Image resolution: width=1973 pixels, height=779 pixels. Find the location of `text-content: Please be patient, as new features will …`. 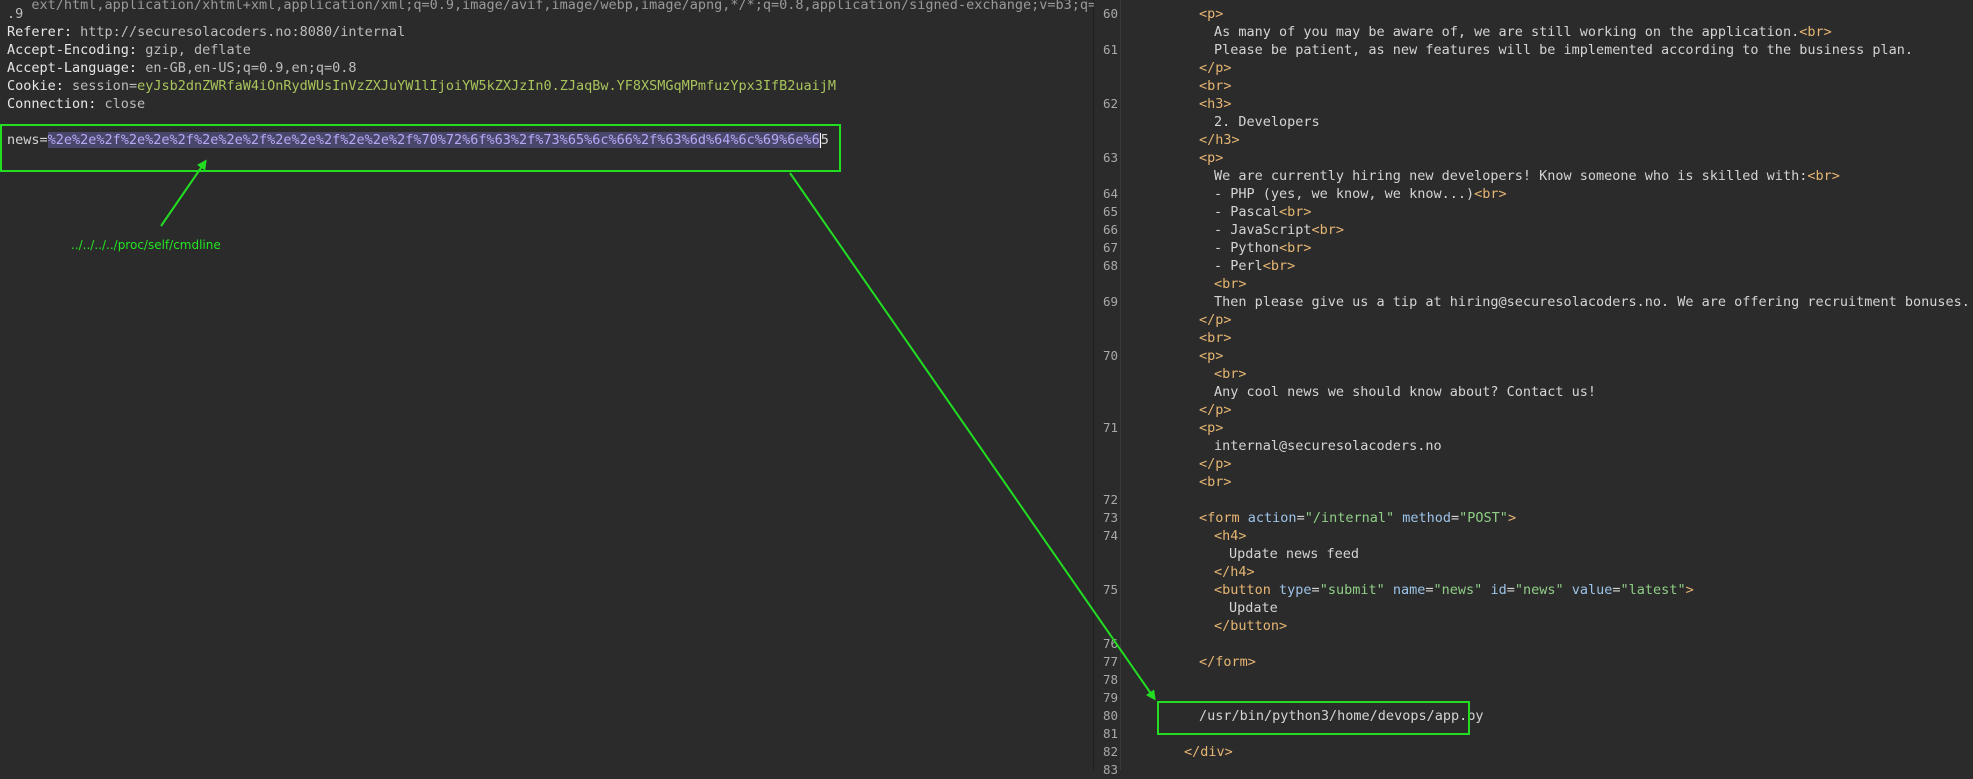

text-content: Please be patient, as new features will … is located at coordinates (1563, 50).